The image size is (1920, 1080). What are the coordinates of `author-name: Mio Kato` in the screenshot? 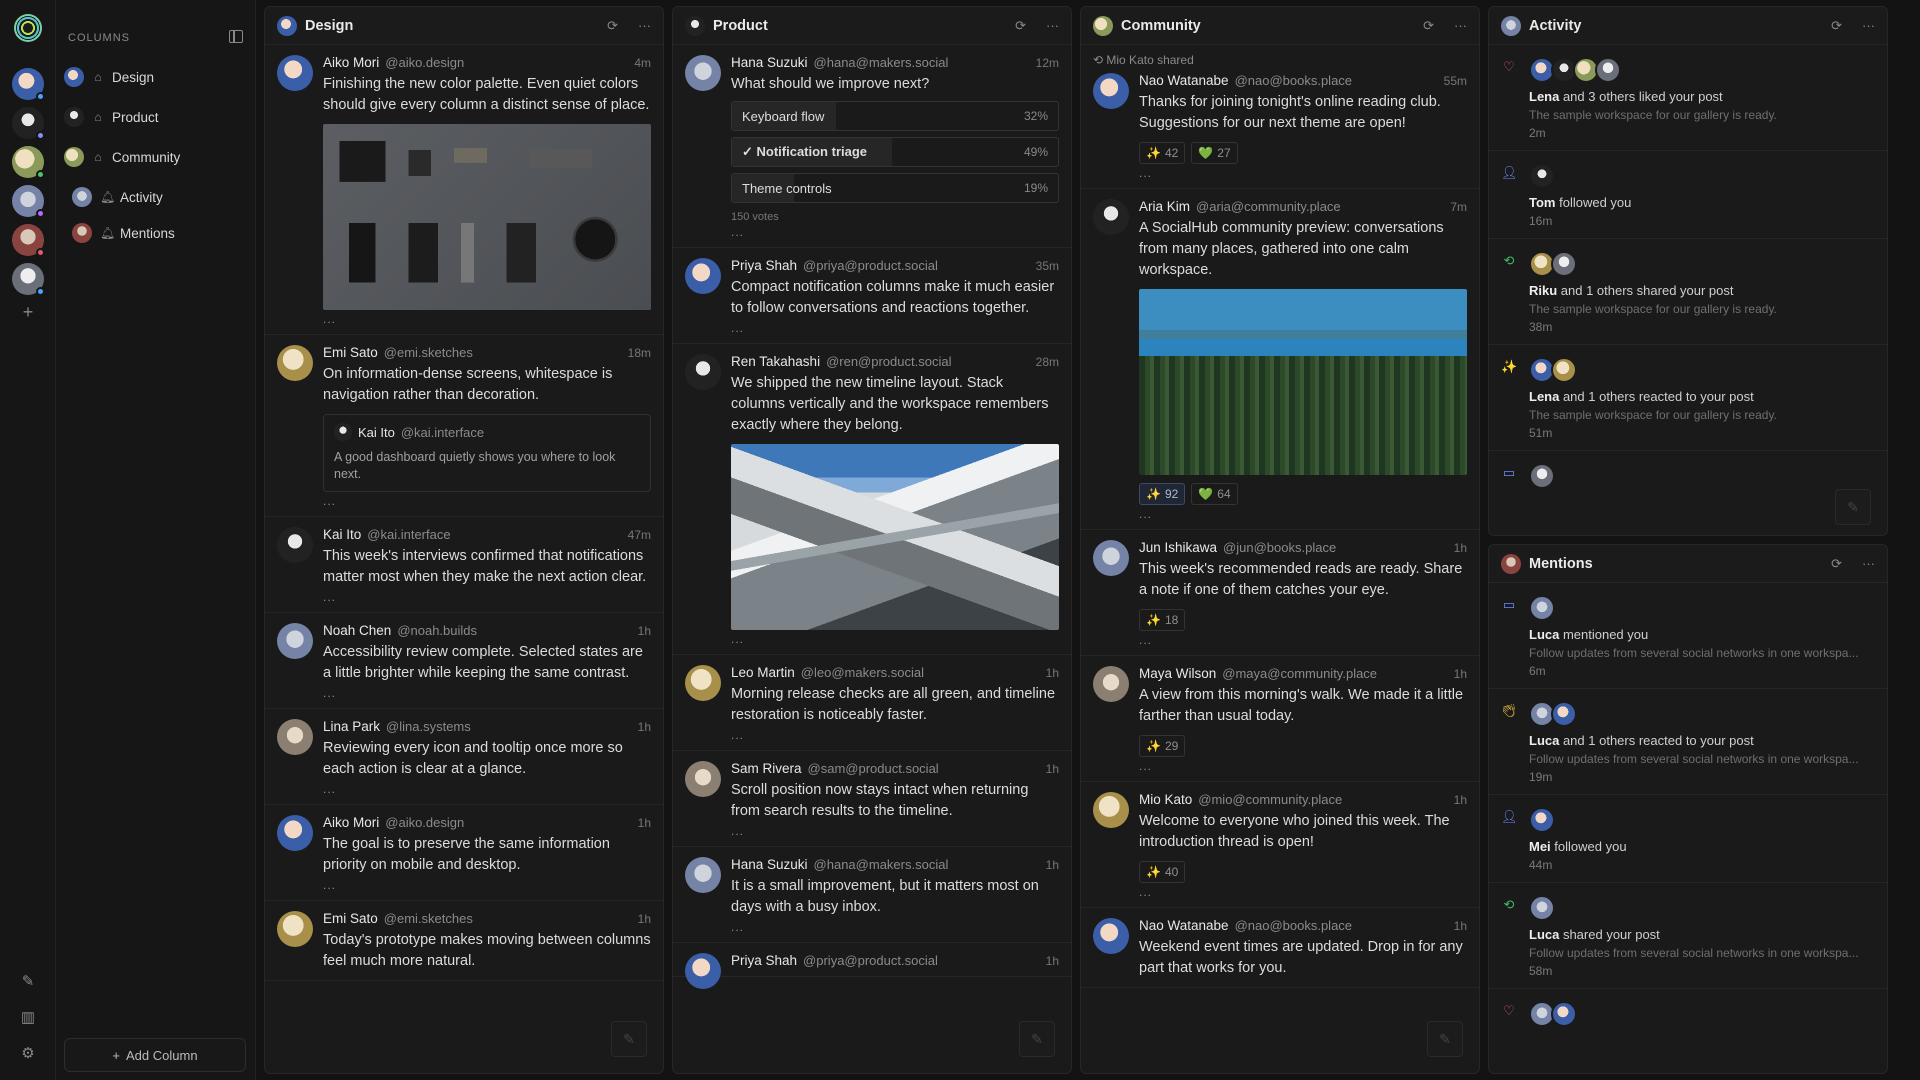 It's located at (1165, 799).